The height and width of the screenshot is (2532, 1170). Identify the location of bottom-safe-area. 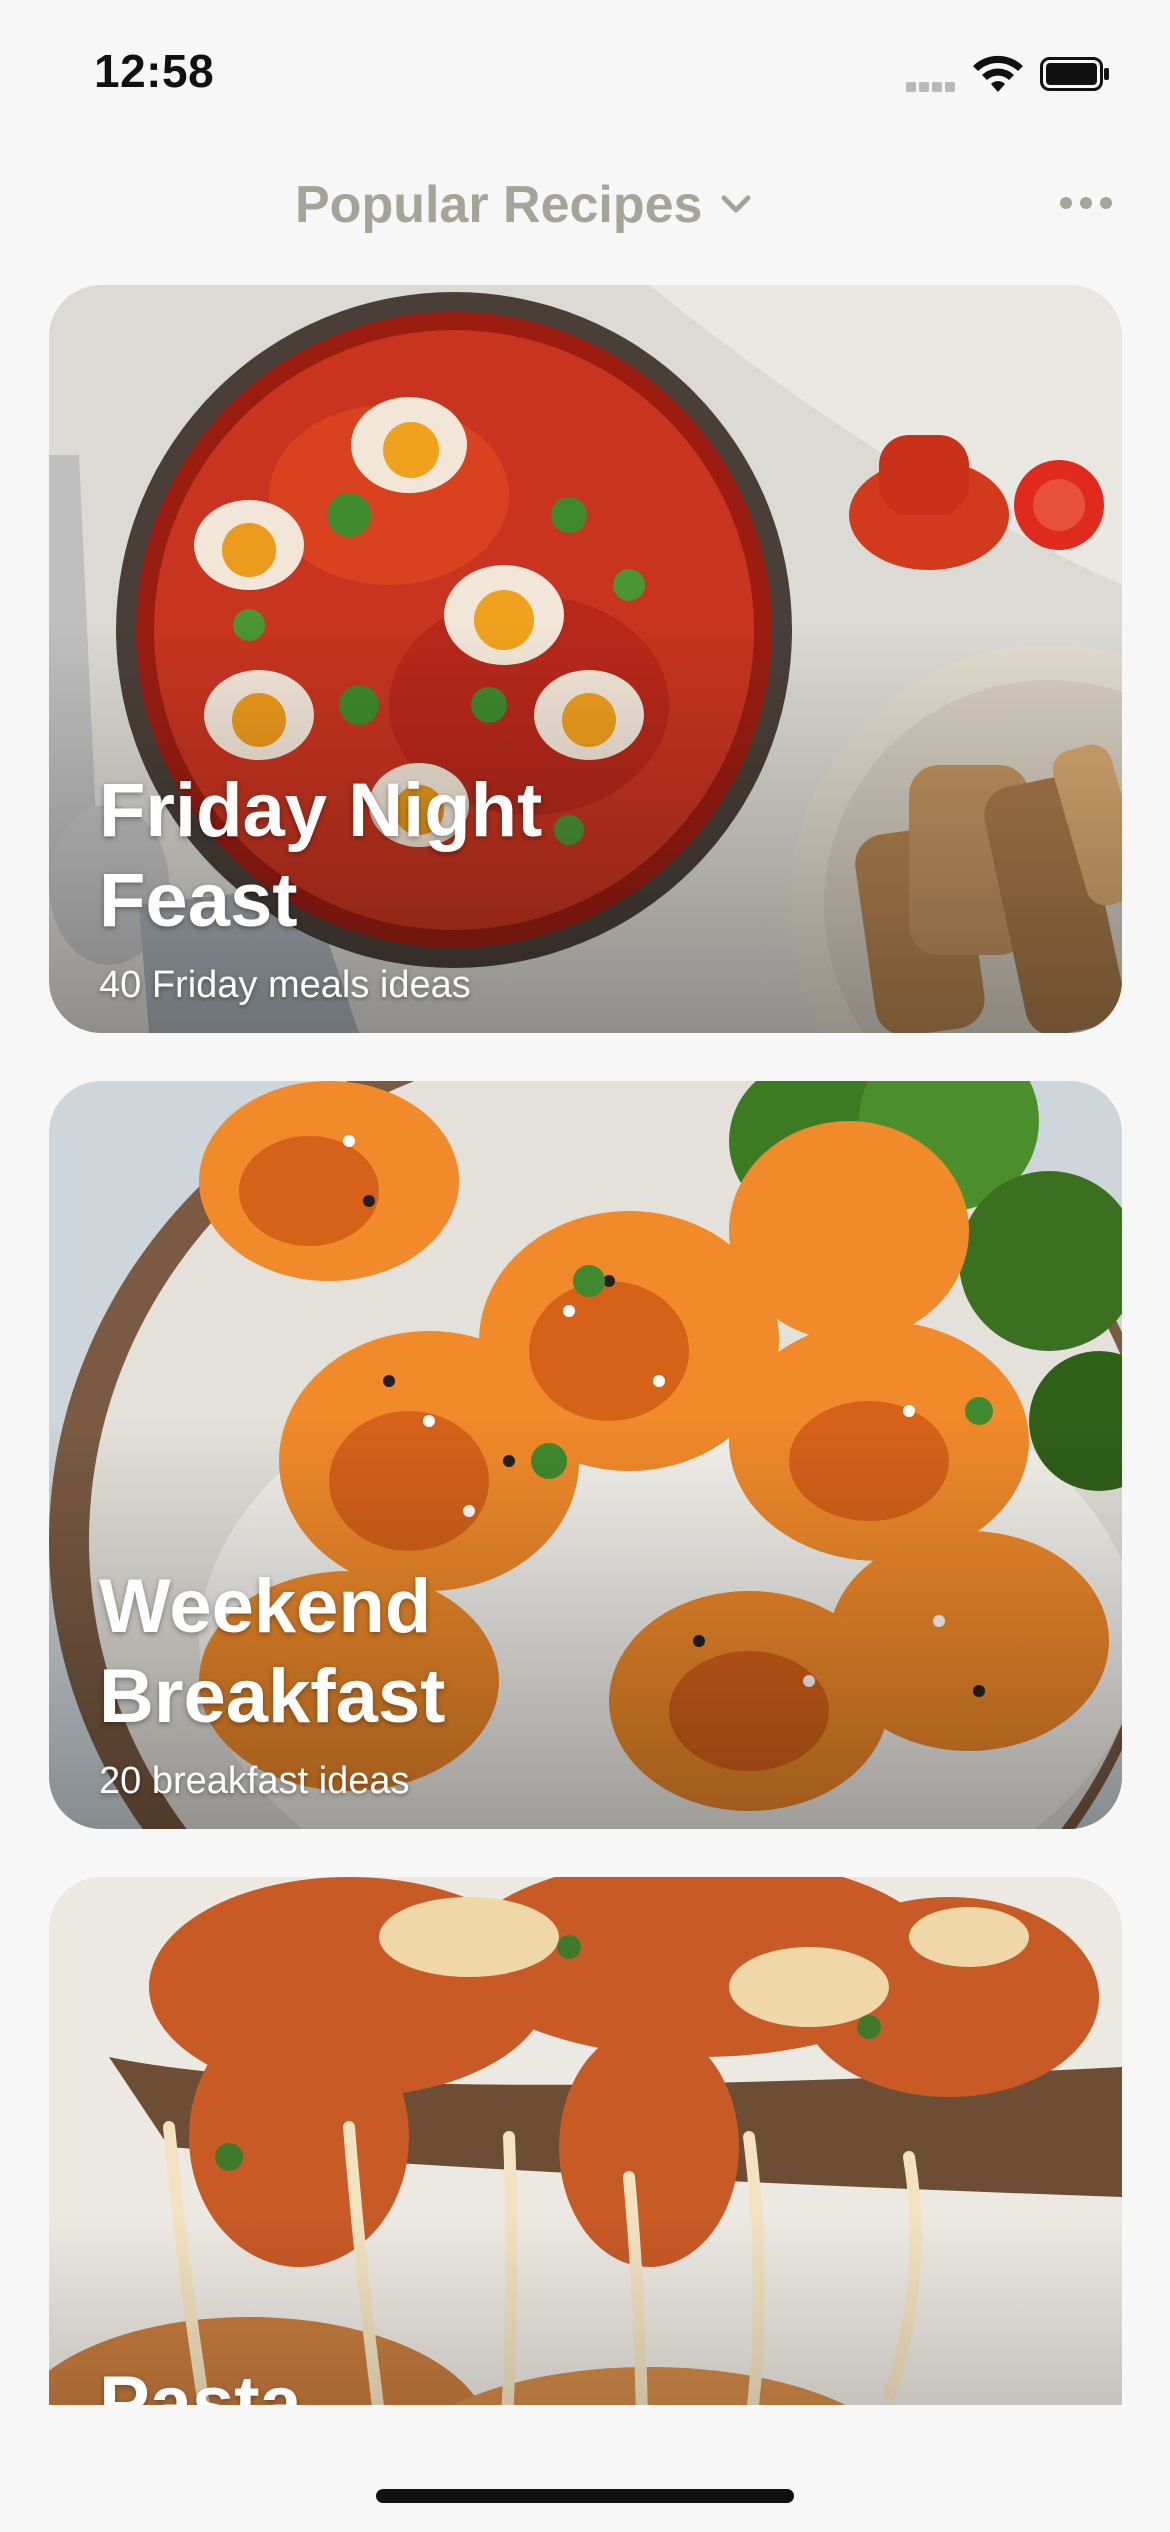
(585, 2468).